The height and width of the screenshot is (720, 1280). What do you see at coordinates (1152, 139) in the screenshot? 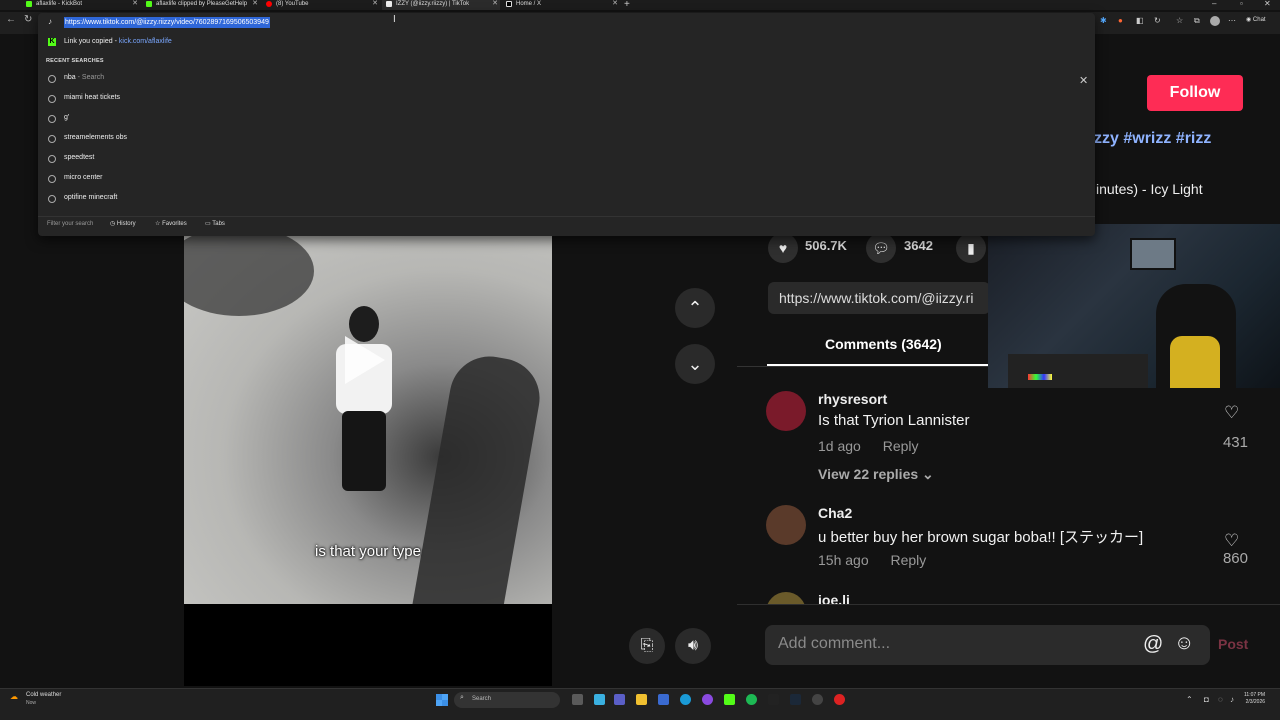
I see `post-hashtags: zzy #wrizz #rizz` at bounding box center [1152, 139].